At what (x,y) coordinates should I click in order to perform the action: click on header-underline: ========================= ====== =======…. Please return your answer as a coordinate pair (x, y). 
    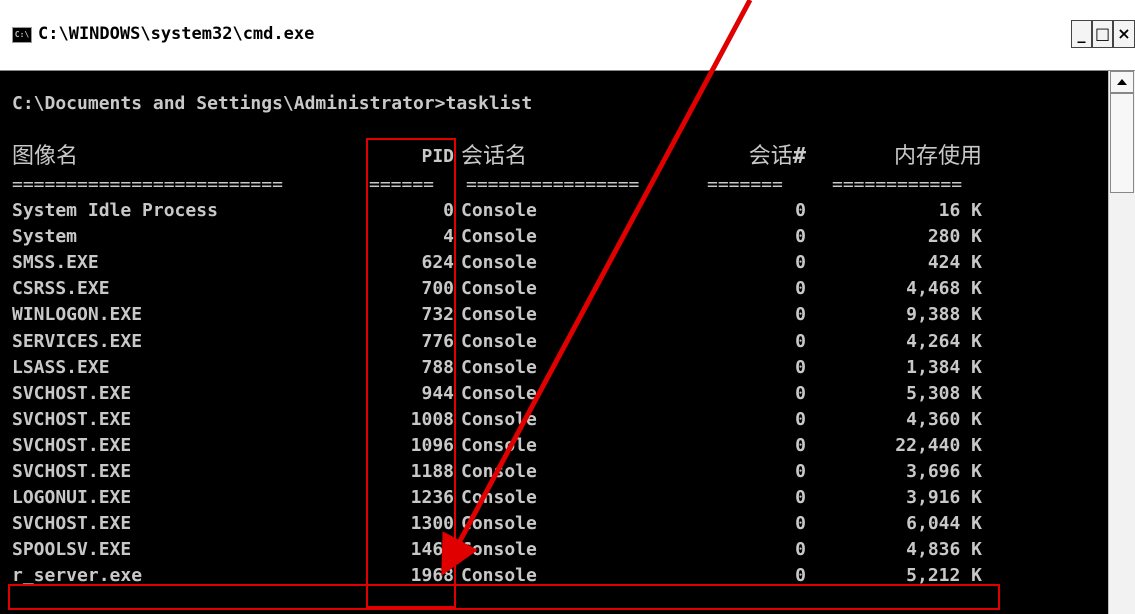
    Looking at the image, I should click on (487, 185).